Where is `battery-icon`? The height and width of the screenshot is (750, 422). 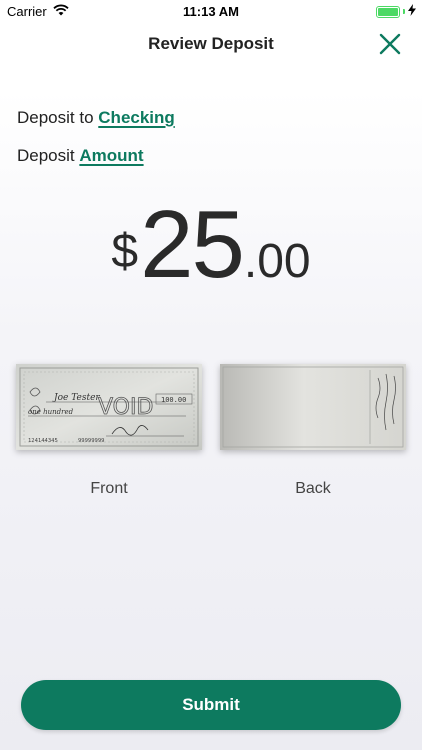 battery-icon is located at coordinates (388, 11).